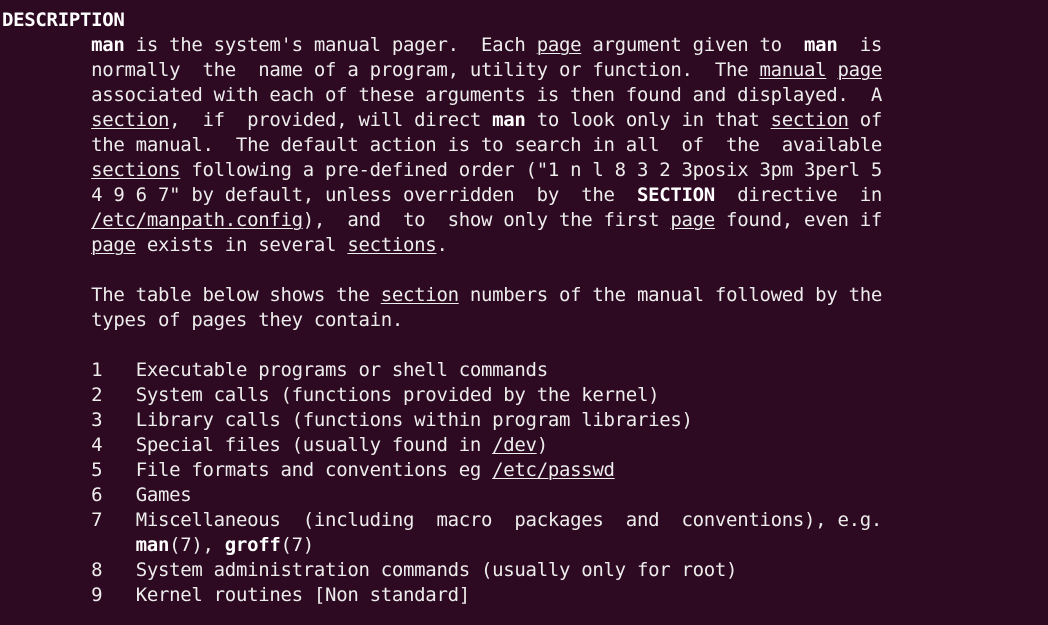 Image resolution: width=1048 pixels, height=625 pixels. What do you see at coordinates (525, 370) in the screenshot?
I see `section-table-row: 1 Executable programs or shell commands` at bounding box center [525, 370].